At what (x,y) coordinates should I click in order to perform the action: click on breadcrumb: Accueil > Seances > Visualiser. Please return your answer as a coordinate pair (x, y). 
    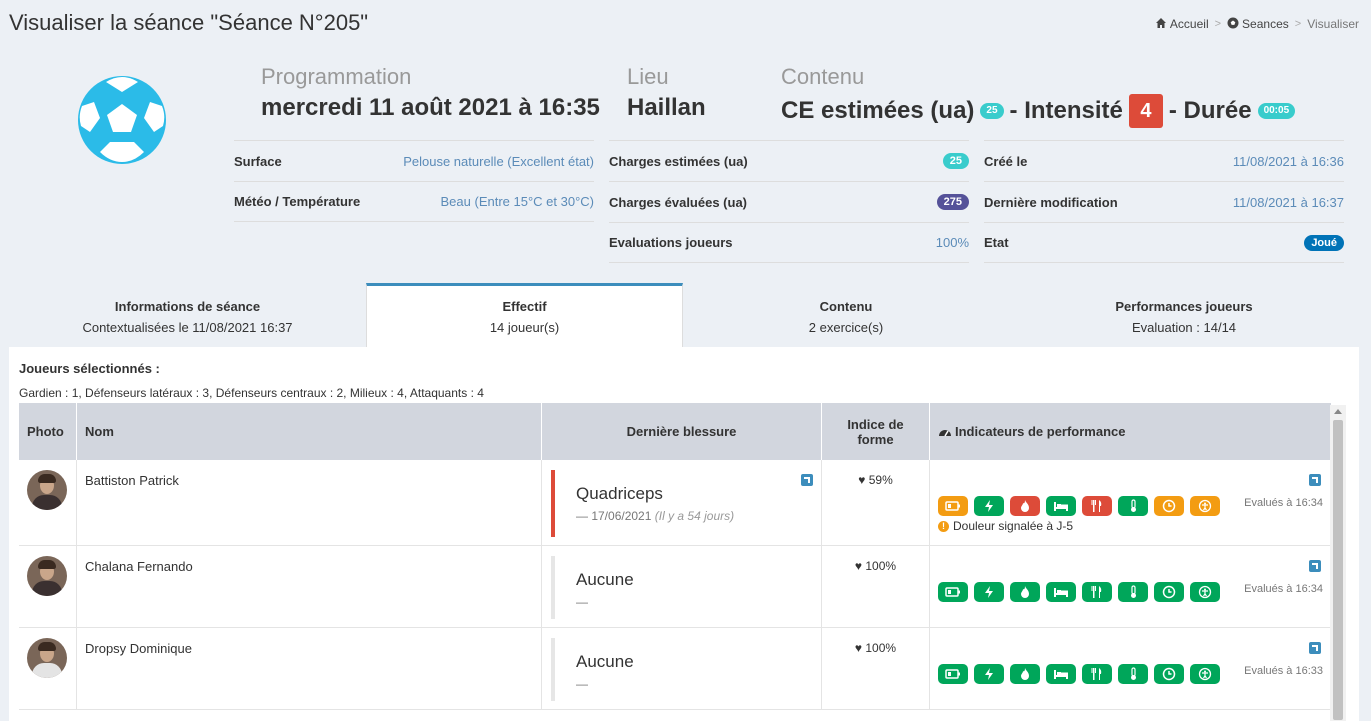
    Looking at the image, I should click on (1257, 24).